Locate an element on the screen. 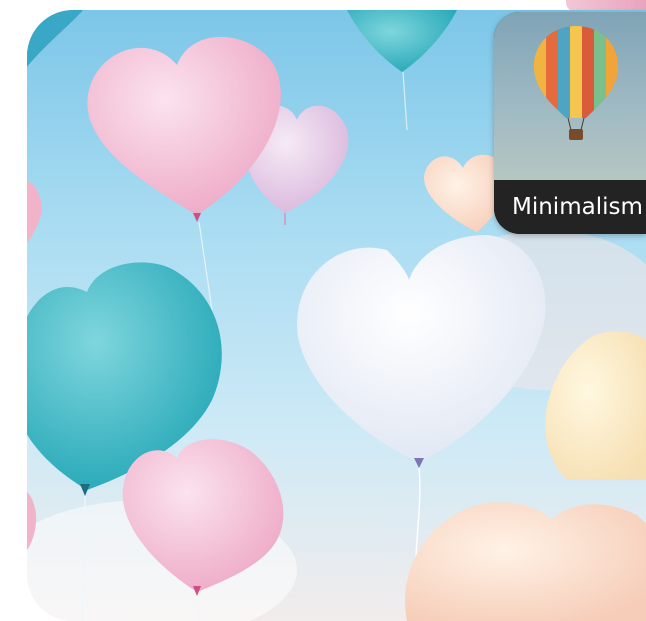 This screenshot has height=621, width=646. style-label: Minimalism is located at coordinates (570, 207).